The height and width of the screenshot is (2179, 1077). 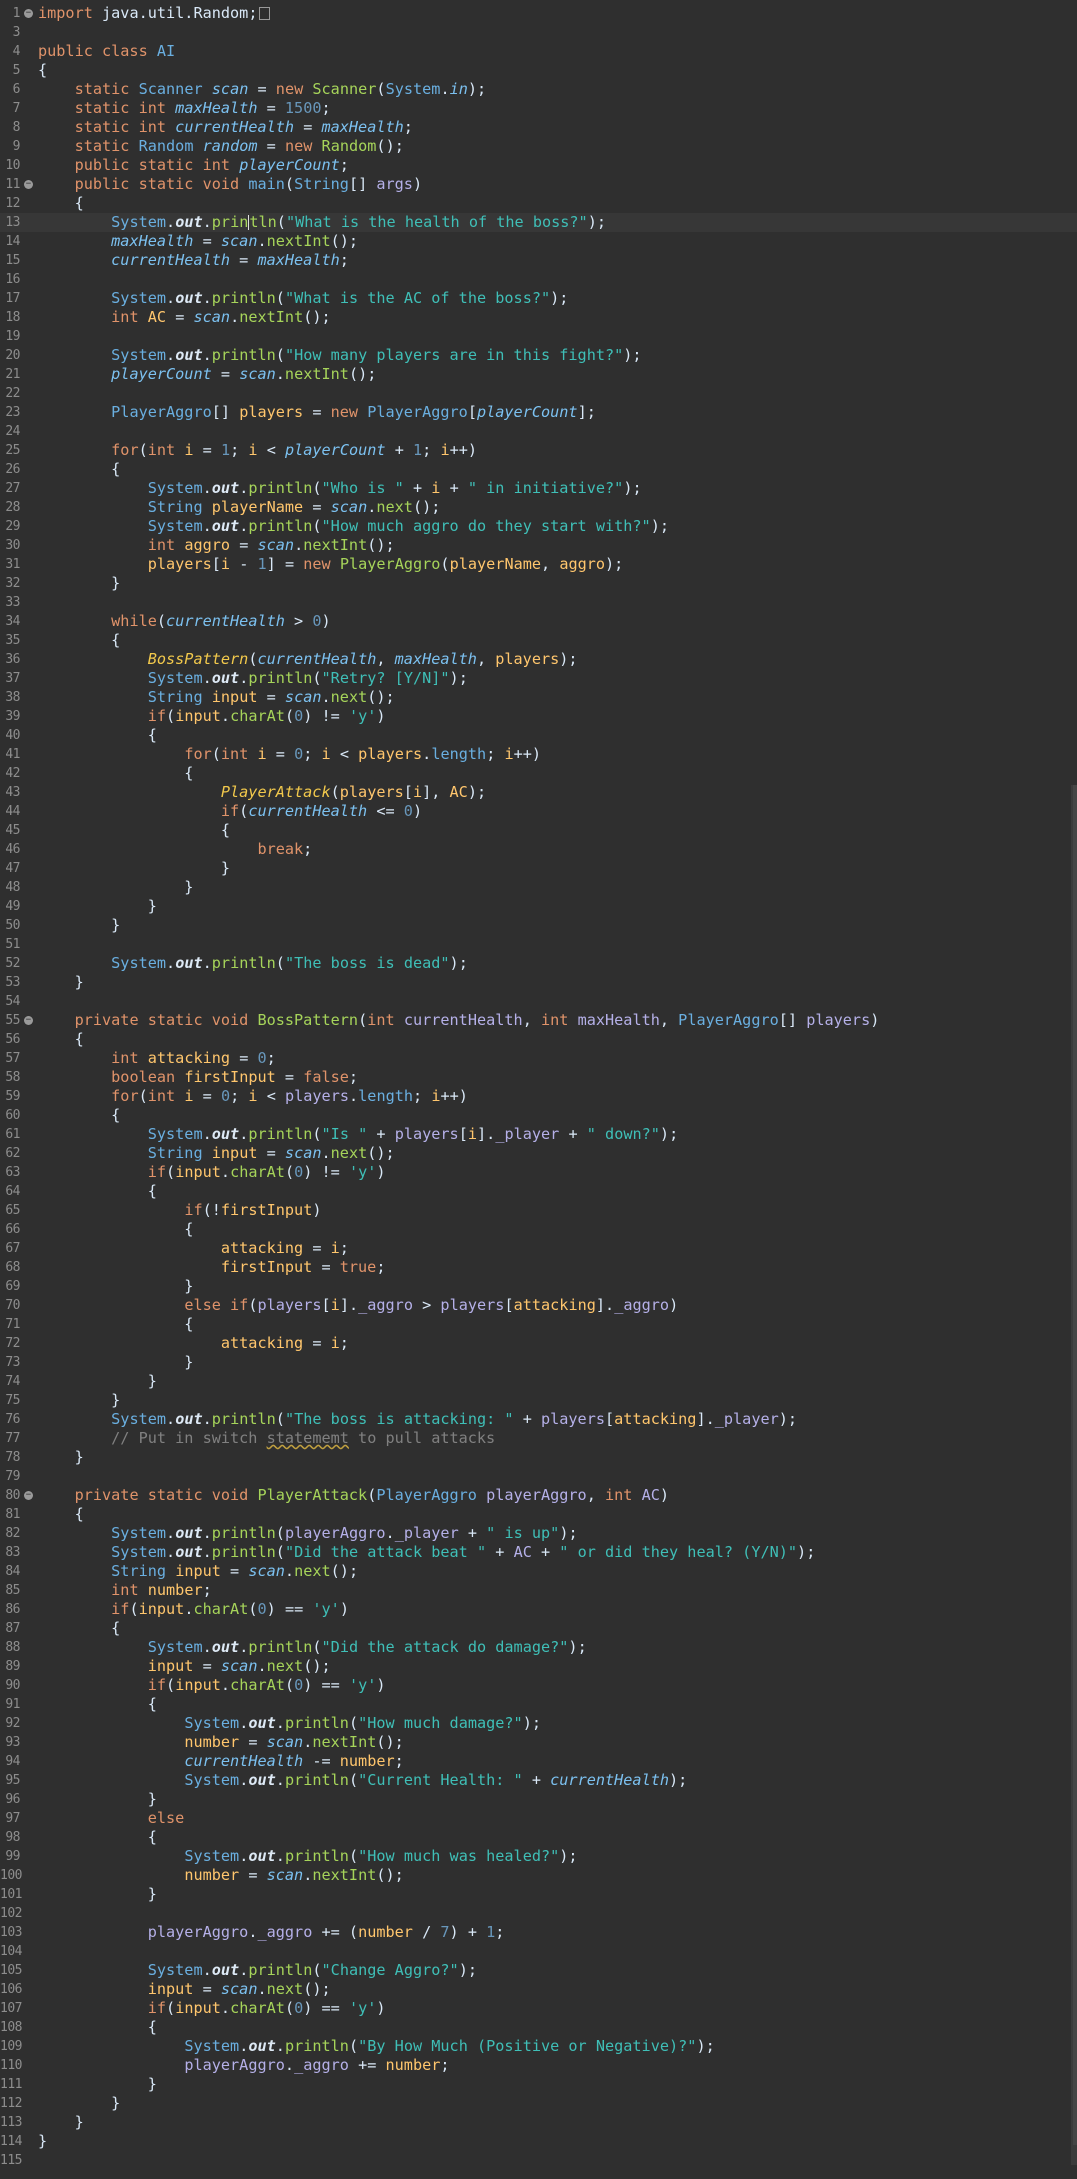 I want to click on code-line: 102, so click(x=538, y=1913).